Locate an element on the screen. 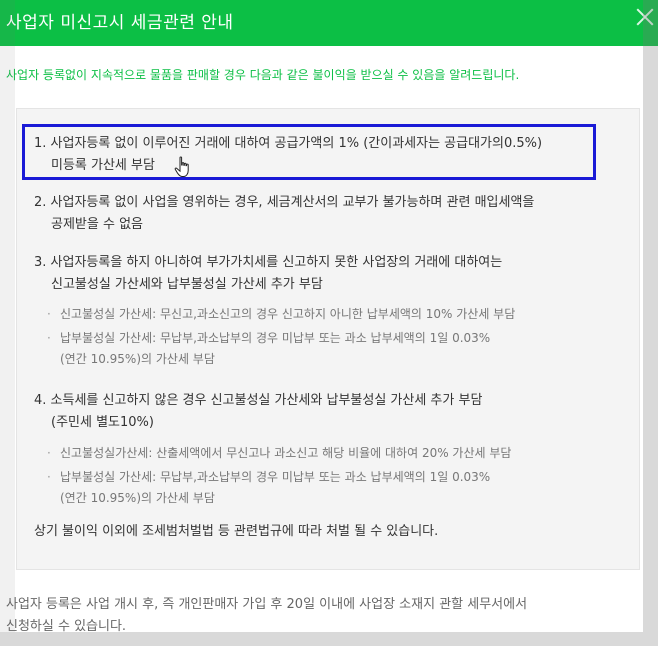 The width and height of the screenshot is (658, 646). close-icon is located at coordinates (645, 17).